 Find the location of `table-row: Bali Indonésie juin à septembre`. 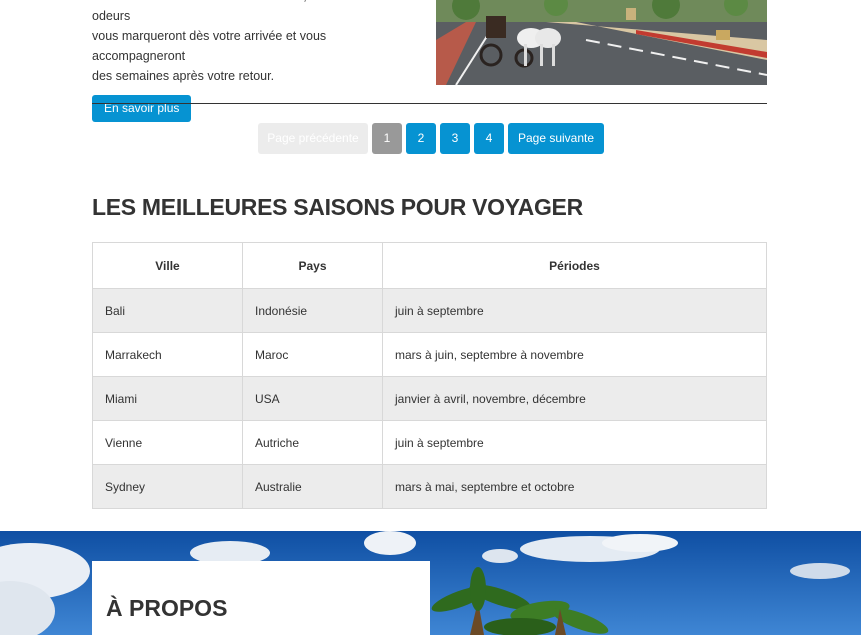

table-row: Bali Indonésie juin à septembre is located at coordinates (429, 310).